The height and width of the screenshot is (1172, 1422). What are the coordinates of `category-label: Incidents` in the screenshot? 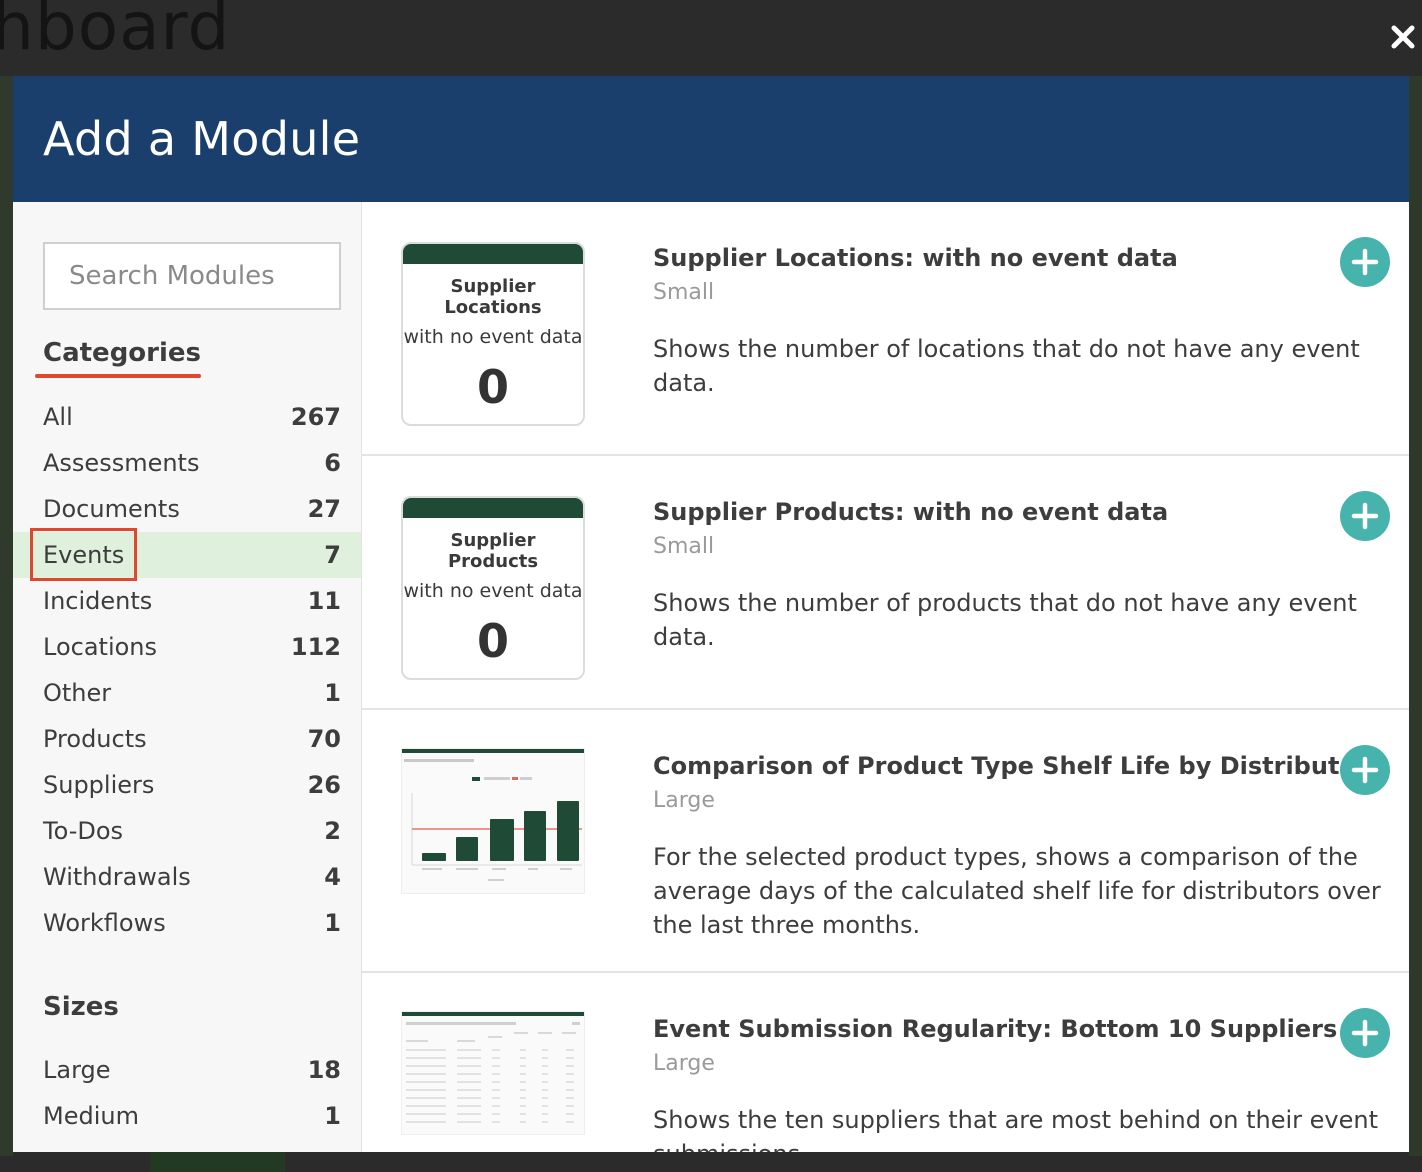 It's located at (98, 601).